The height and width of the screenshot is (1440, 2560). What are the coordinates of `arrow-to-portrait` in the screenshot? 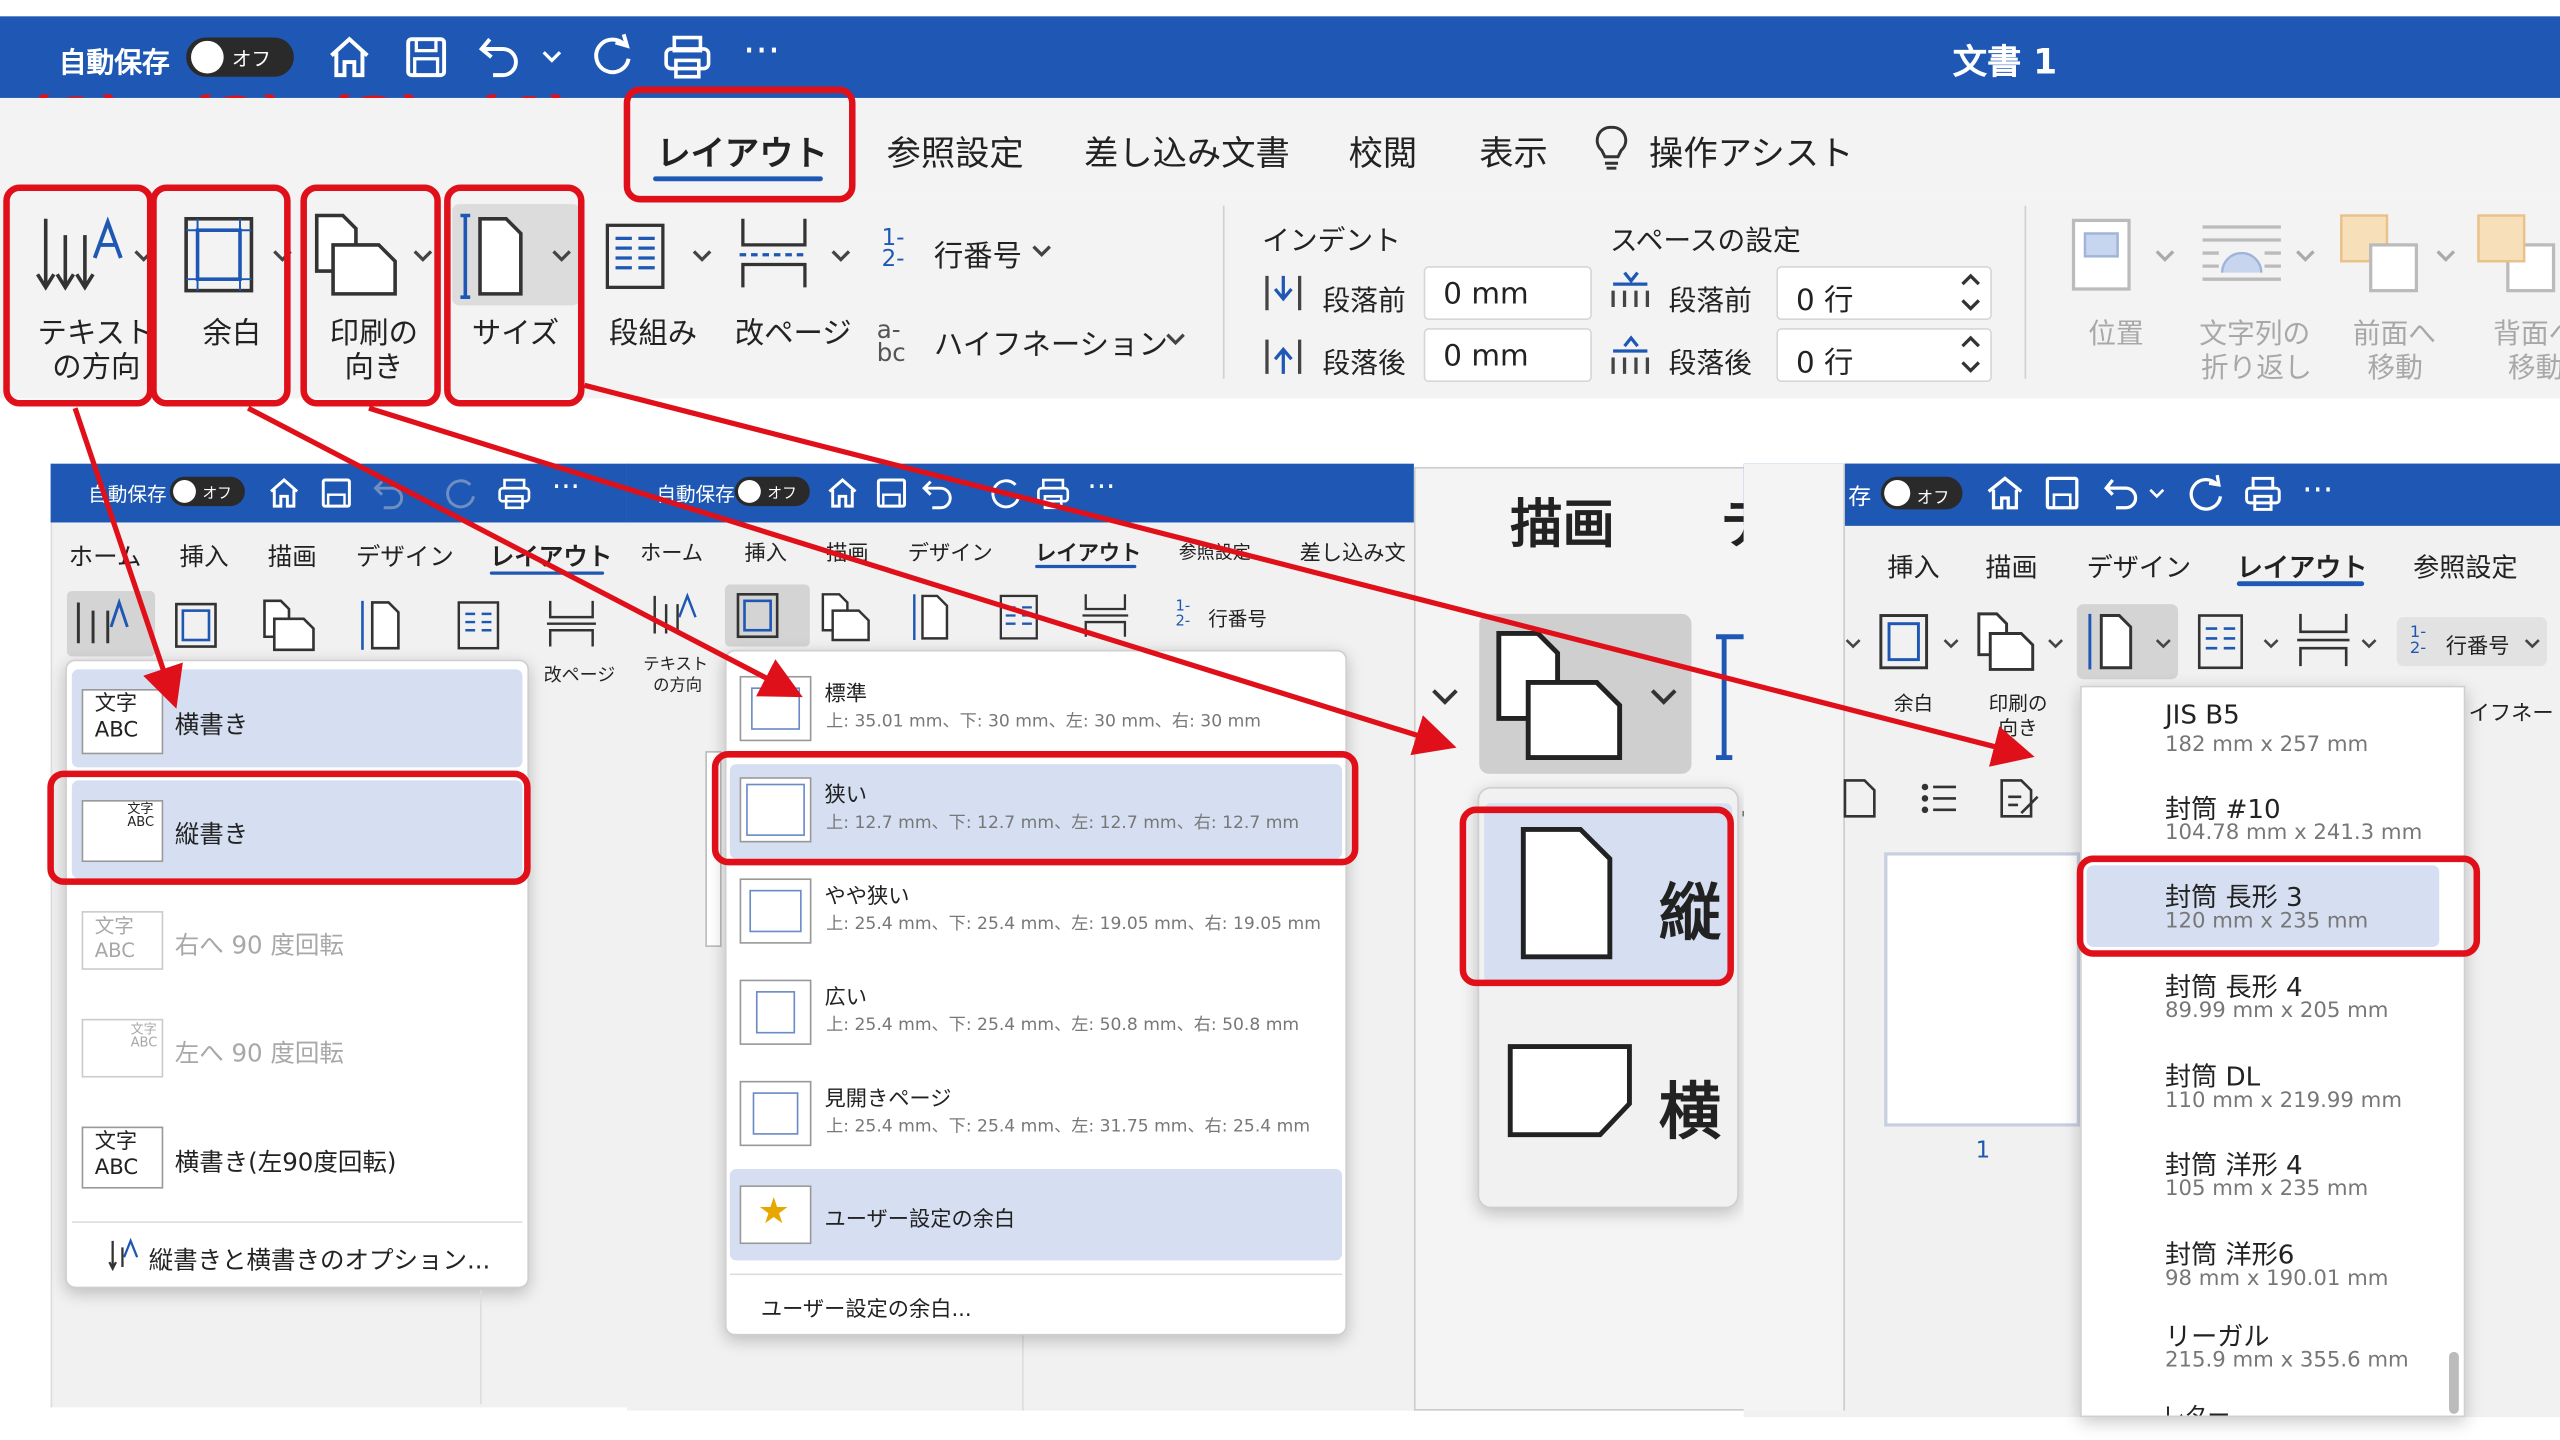 It's located at (912, 580).